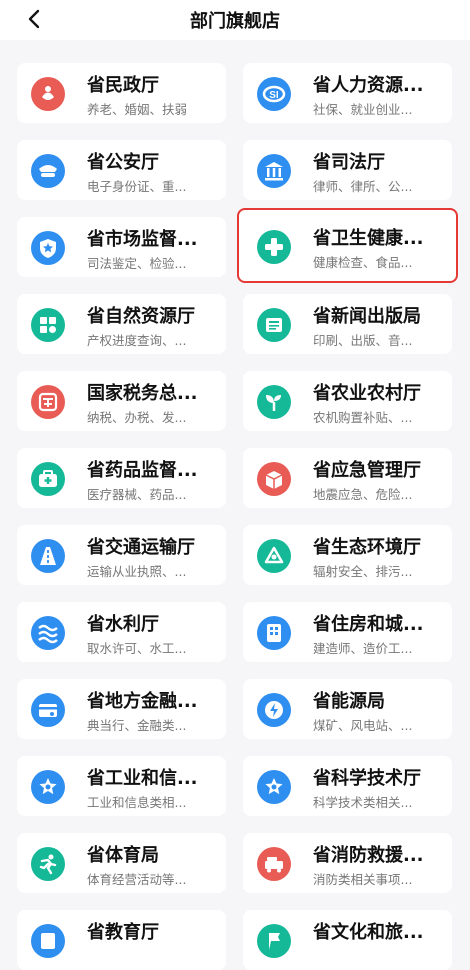  What do you see at coordinates (274, 556) in the screenshot?
I see `recycle-icon` at bounding box center [274, 556].